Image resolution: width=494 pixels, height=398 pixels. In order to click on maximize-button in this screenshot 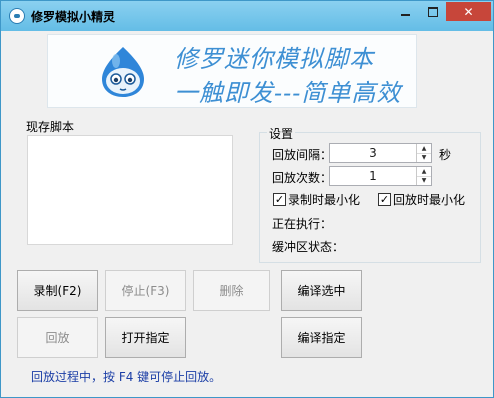, I will do `click(432, 11)`.